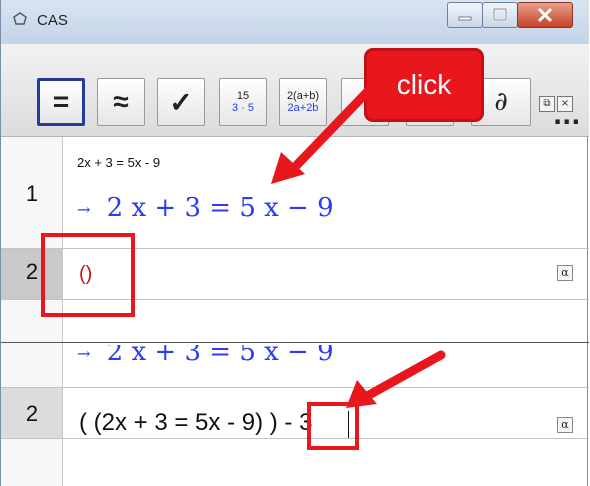  What do you see at coordinates (32, 413) in the screenshot?
I see `row-number-2-lower: 2` at bounding box center [32, 413].